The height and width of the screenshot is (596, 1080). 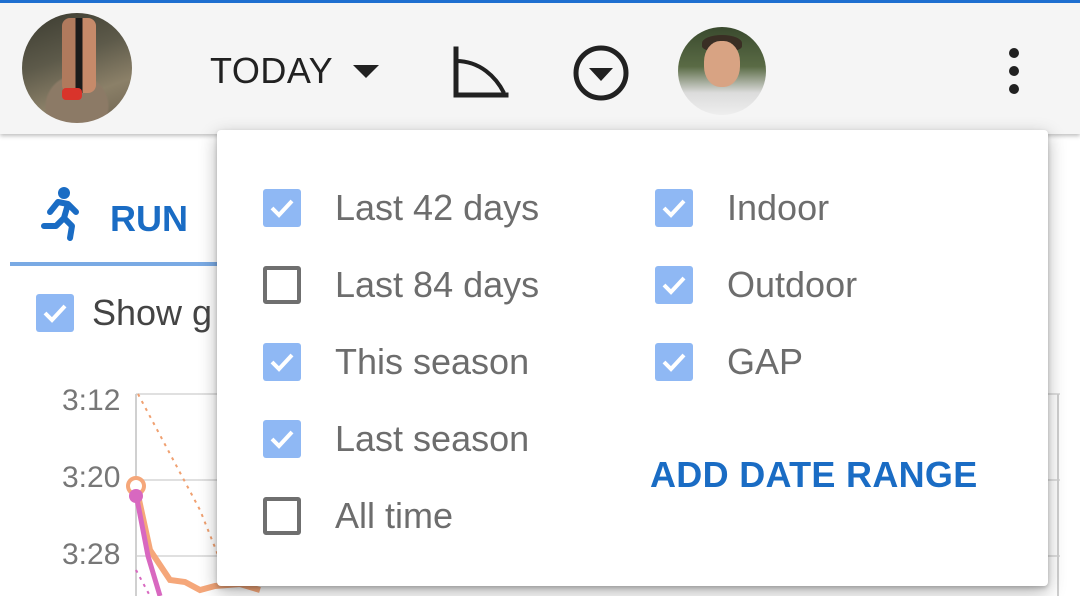 I want to click on show-checkbox, so click(x=55, y=313).